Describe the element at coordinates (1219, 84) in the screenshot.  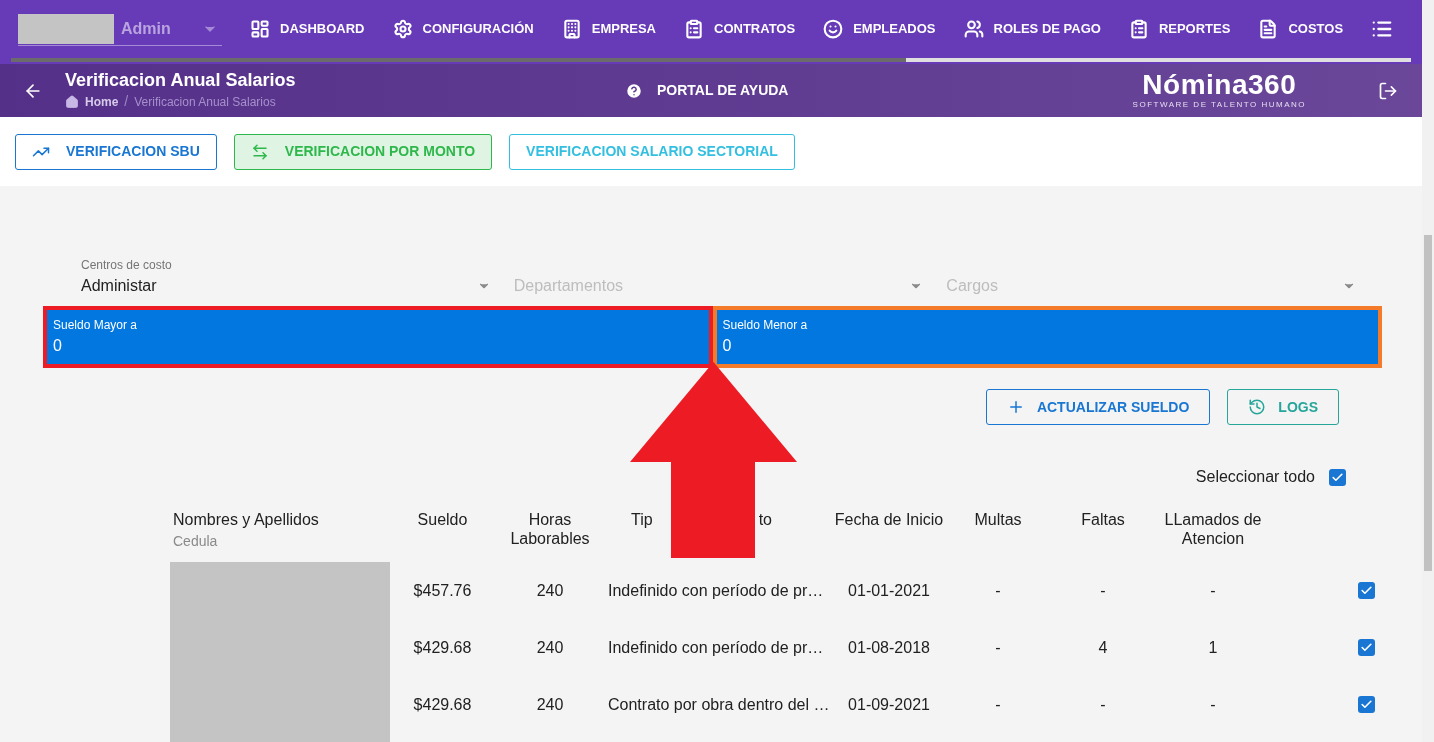
I see `logo: Nómina360` at that location.